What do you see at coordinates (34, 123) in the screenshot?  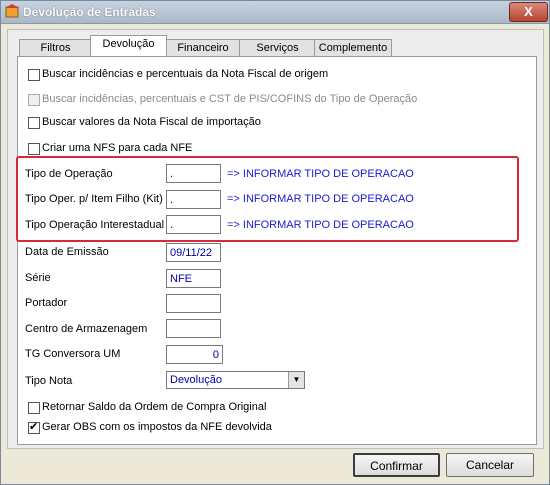 I see `checkbox-buscar-importacao` at bounding box center [34, 123].